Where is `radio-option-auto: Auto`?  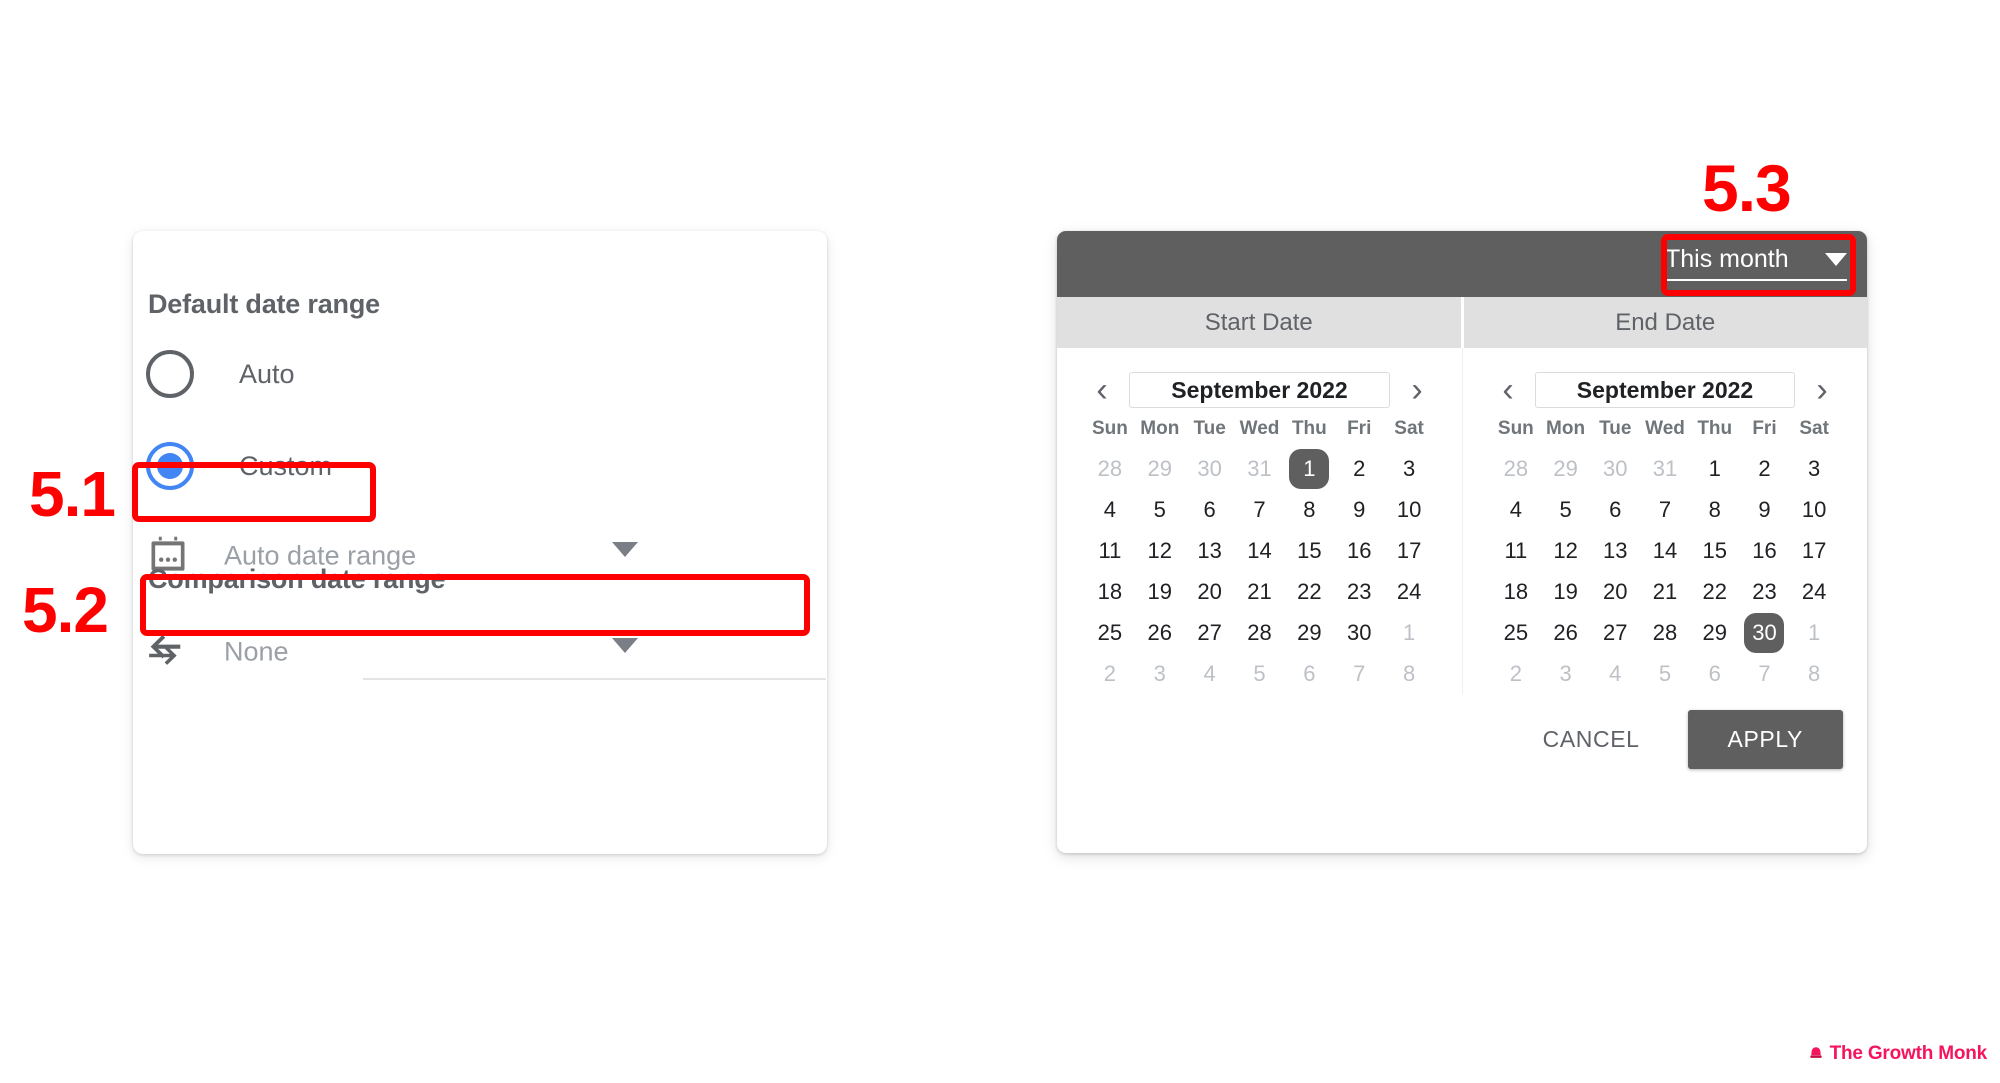 radio-option-auto: Auto is located at coordinates (220, 374).